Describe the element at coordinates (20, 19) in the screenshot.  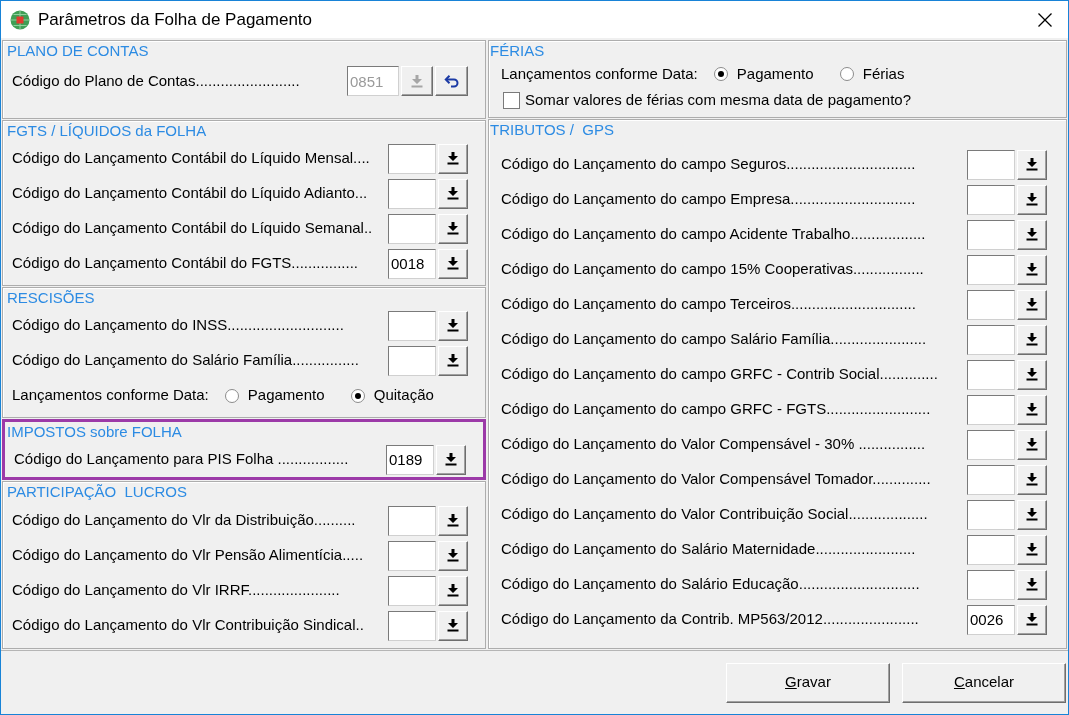
I see `app-icon` at that location.